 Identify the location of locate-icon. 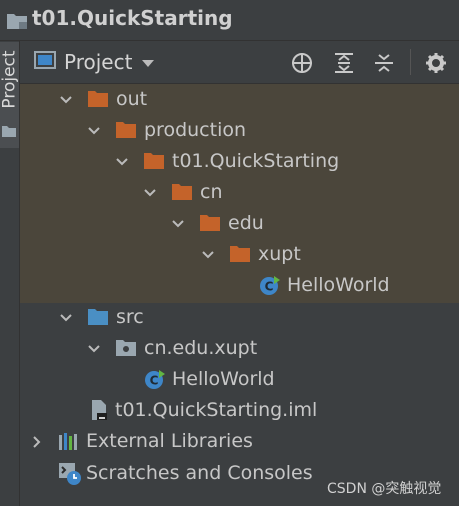
(302, 63).